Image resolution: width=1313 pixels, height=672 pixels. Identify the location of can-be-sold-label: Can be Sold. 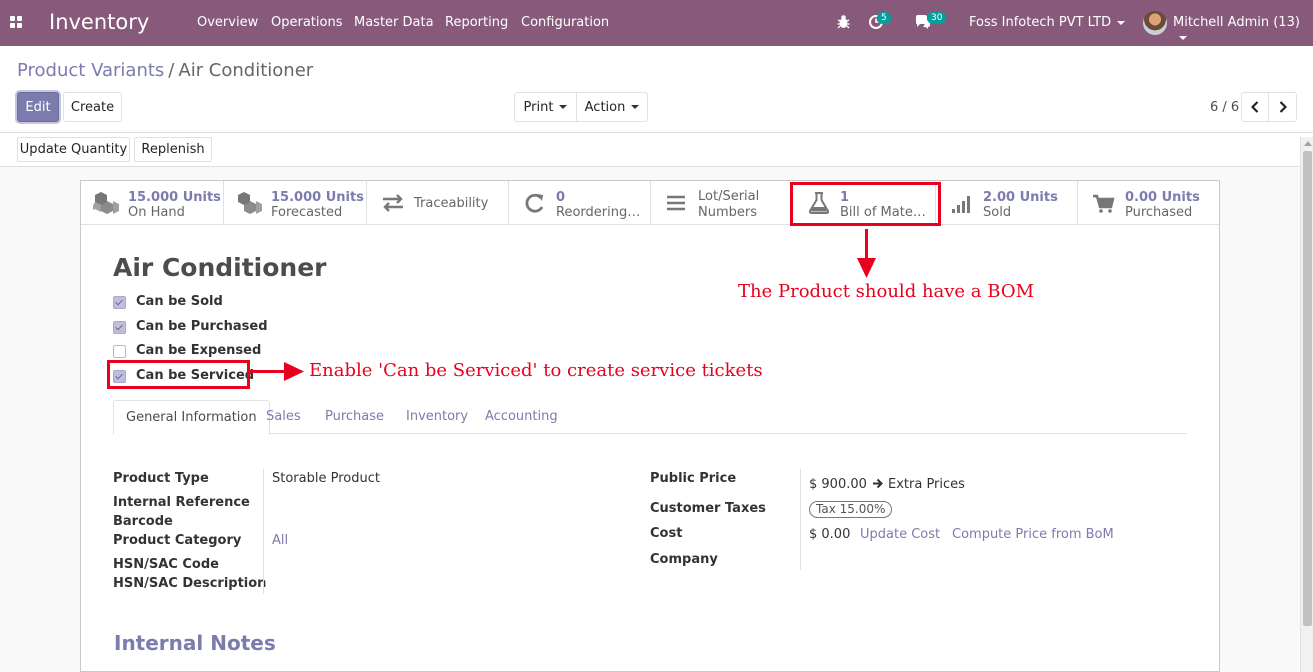
(179, 301).